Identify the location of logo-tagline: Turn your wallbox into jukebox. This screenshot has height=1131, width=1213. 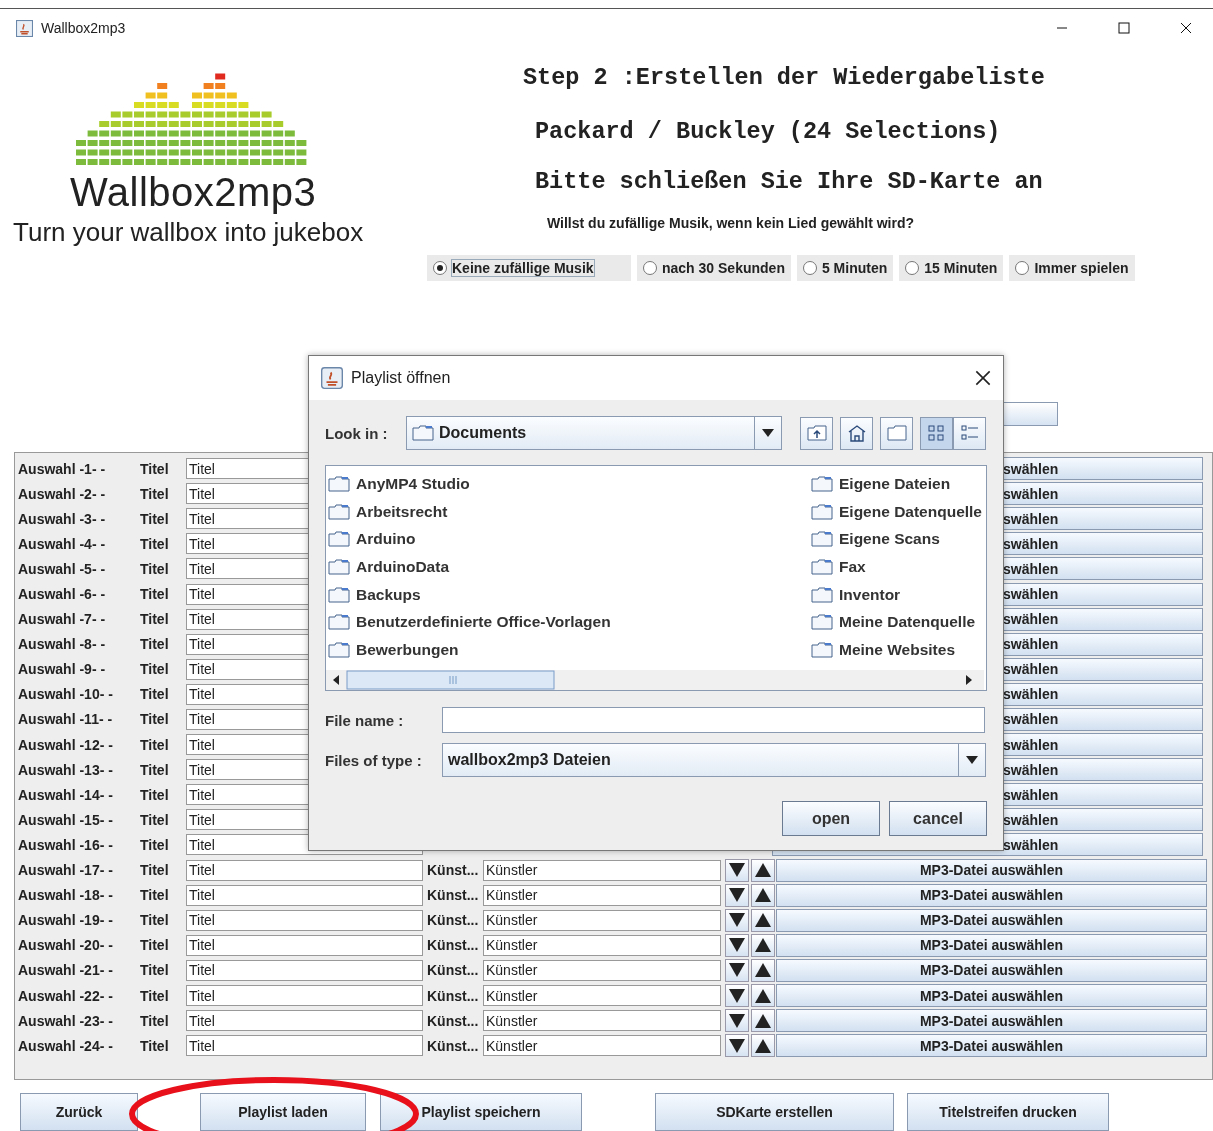
(188, 232).